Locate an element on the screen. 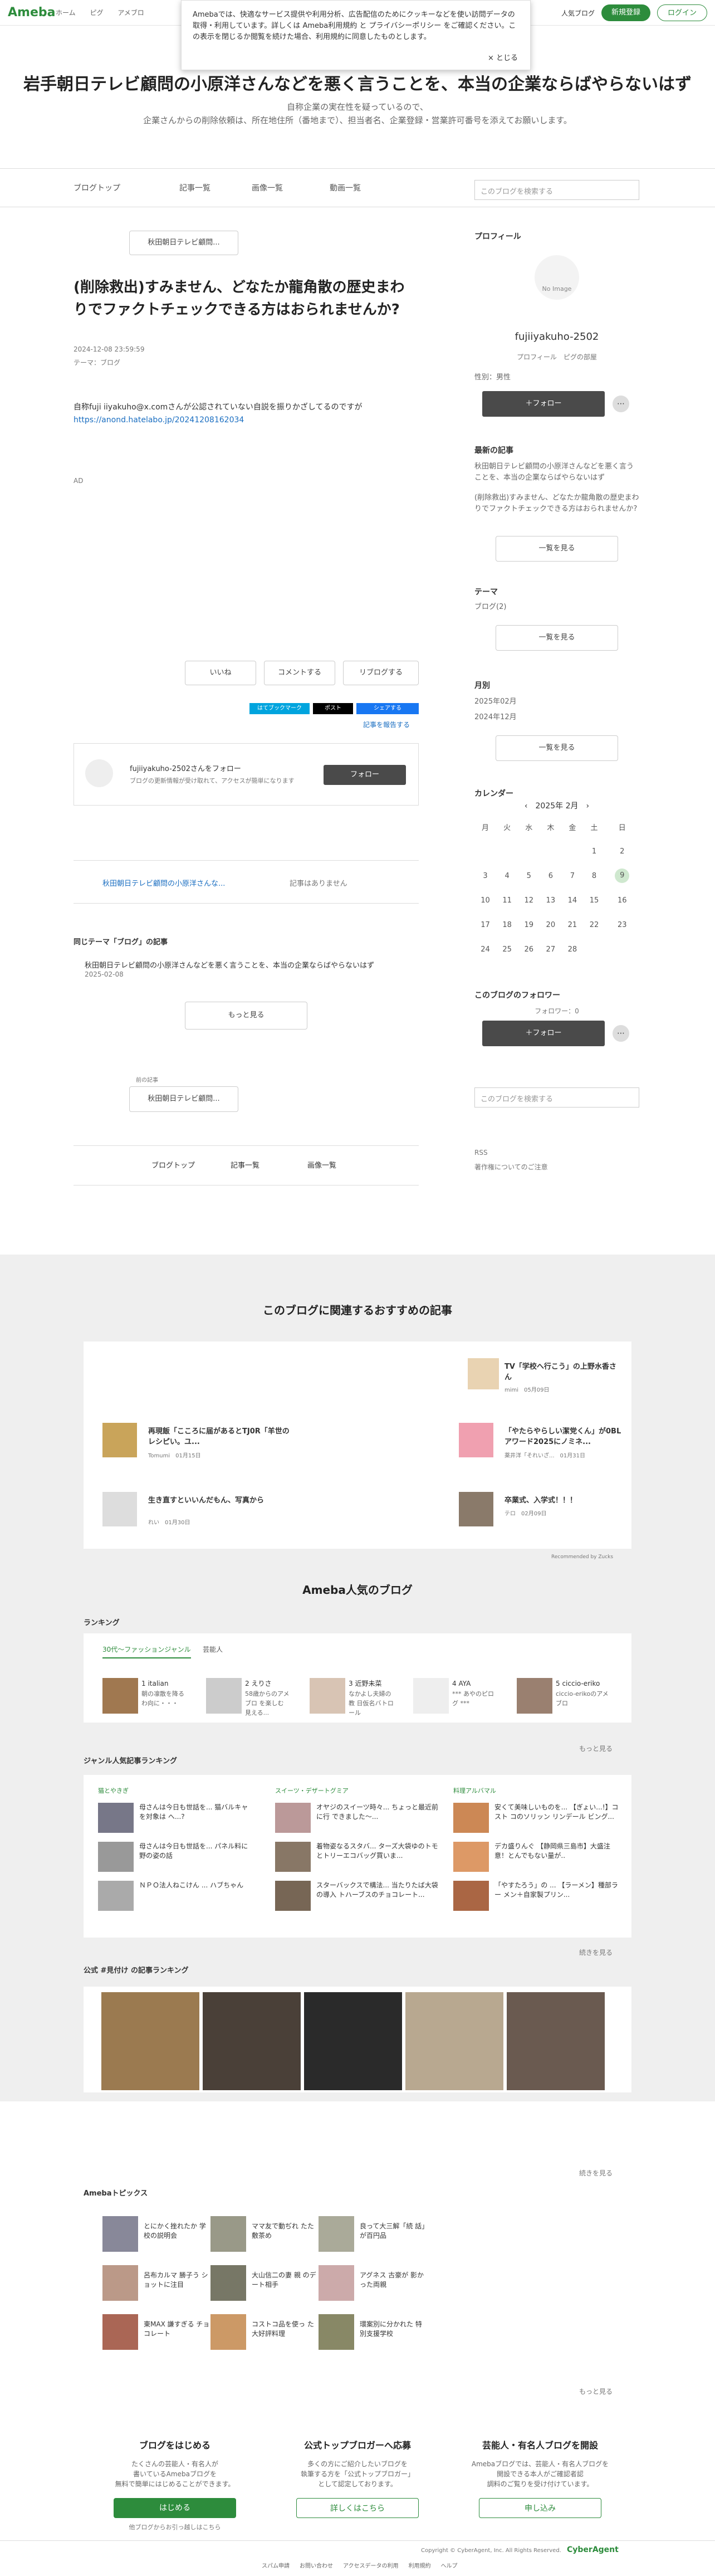 This screenshot has width=715, height=2576. genre-col-title: スイーツ・デザートグミア is located at coordinates (312, 1790).